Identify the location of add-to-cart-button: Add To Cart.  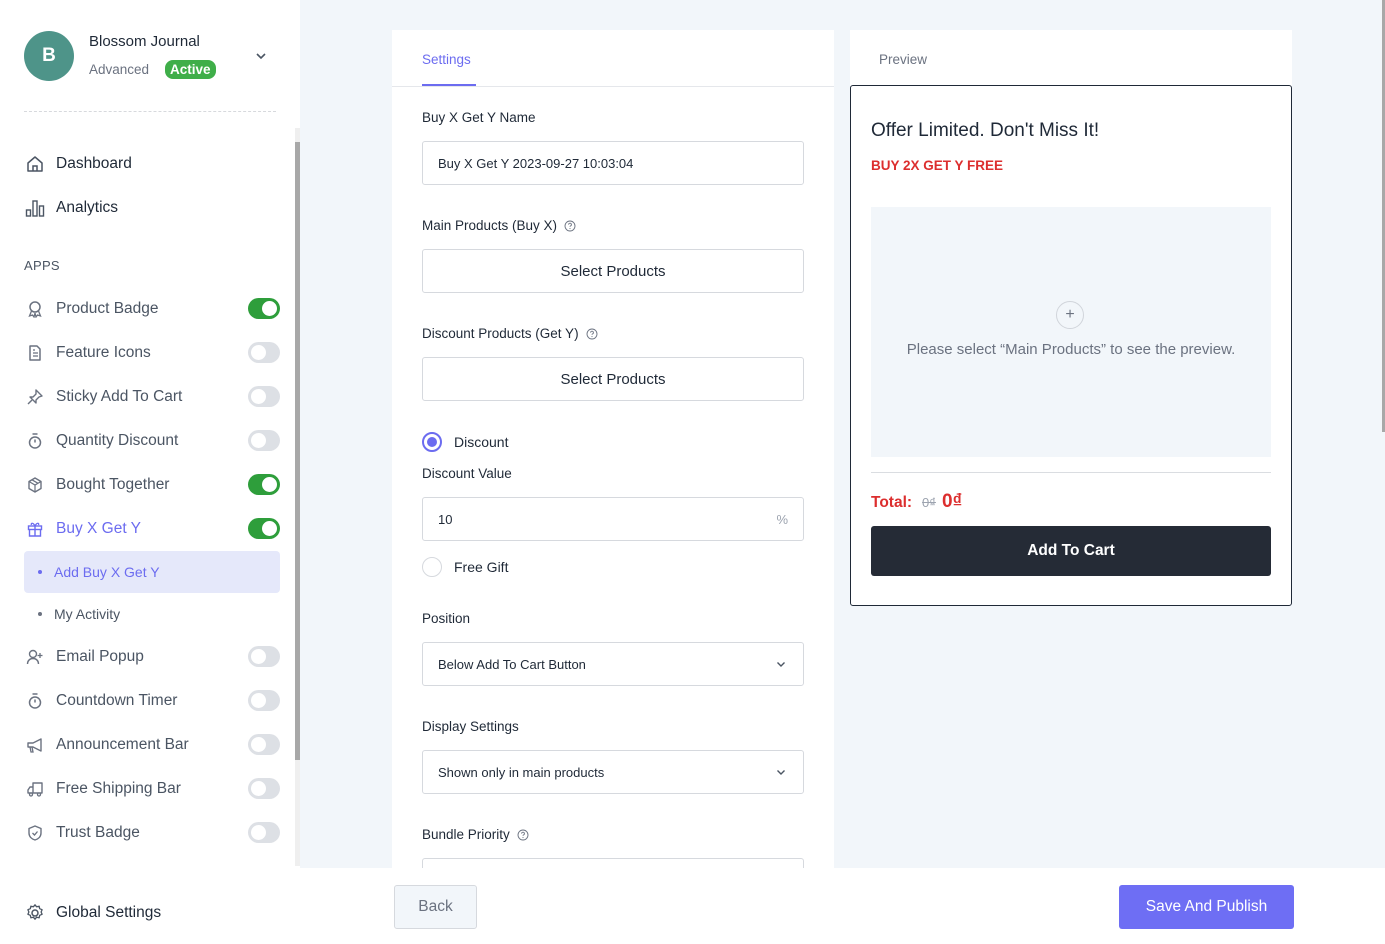
(1071, 551).